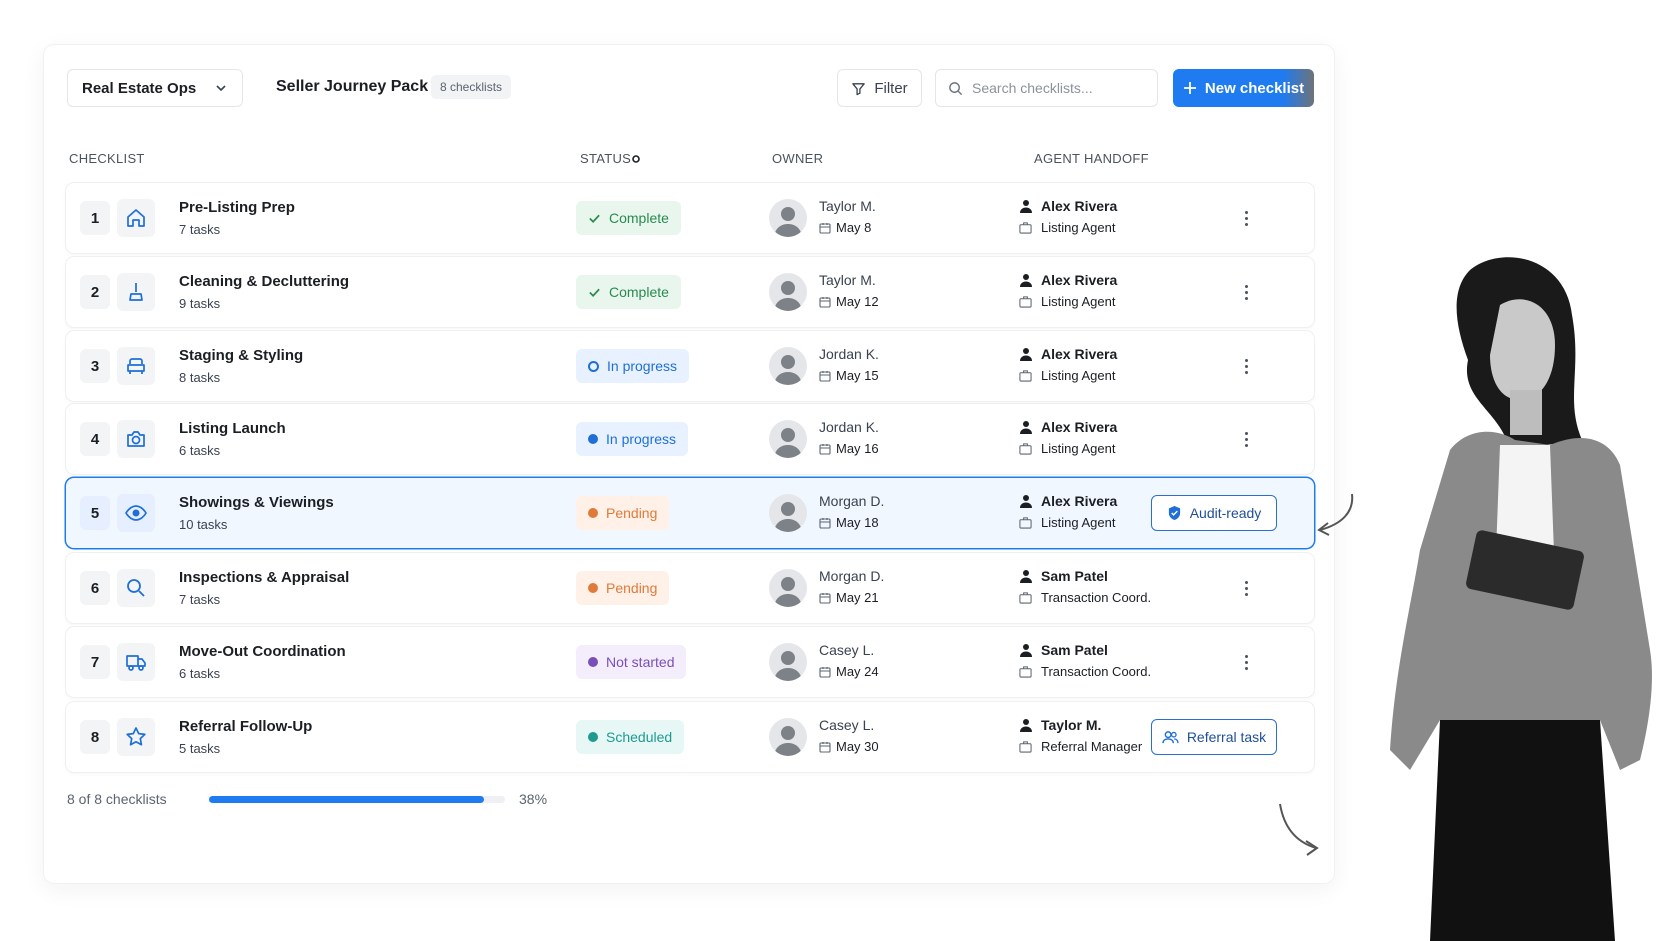 The width and height of the screenshot is (1672, 941). I want to click on agent-name-label: Sam Patel, so click(1074, 576).